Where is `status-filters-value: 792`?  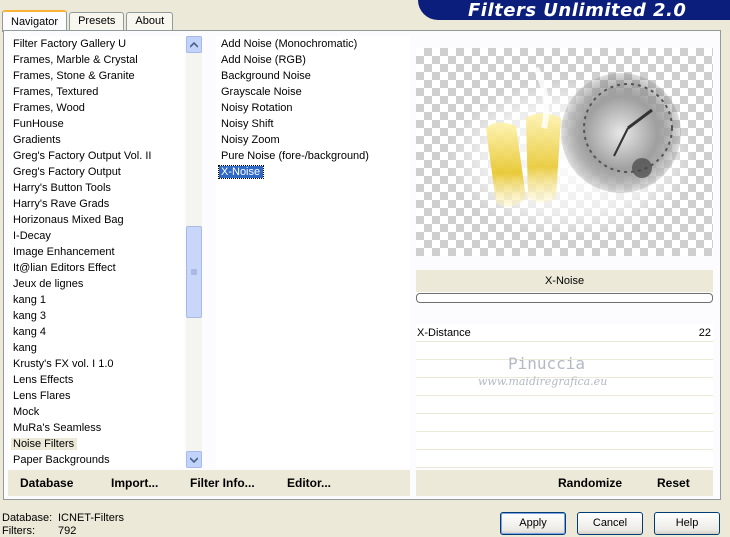 status-filters-value: 792 is located at coordinates (67, 531).